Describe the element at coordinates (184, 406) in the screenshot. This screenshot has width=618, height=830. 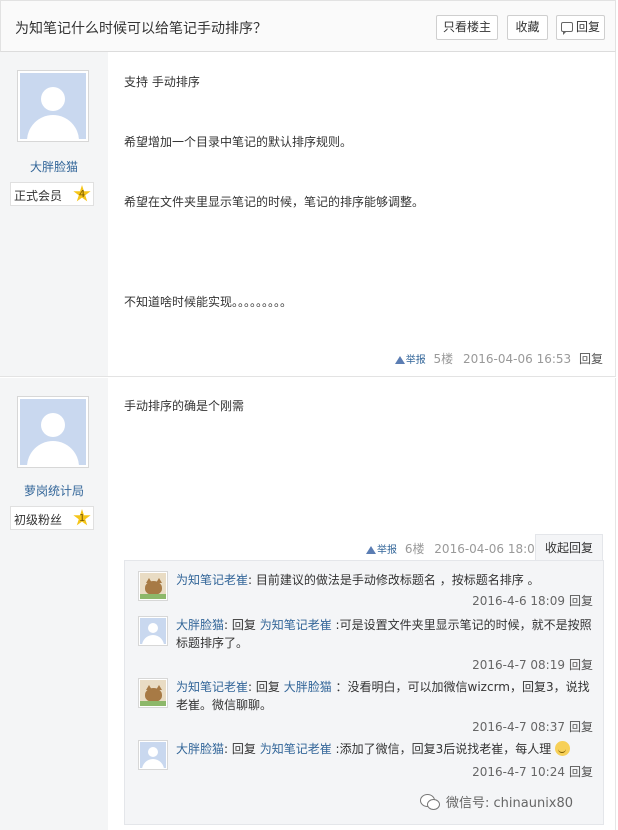
I see `post-text-line: 手动排序的确是个刚需` at that location.